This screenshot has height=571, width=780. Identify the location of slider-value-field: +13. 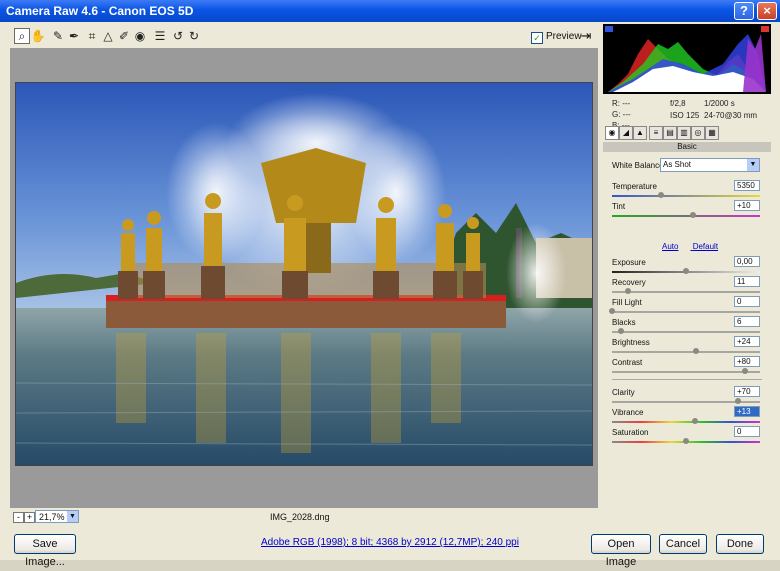
(747, 411).